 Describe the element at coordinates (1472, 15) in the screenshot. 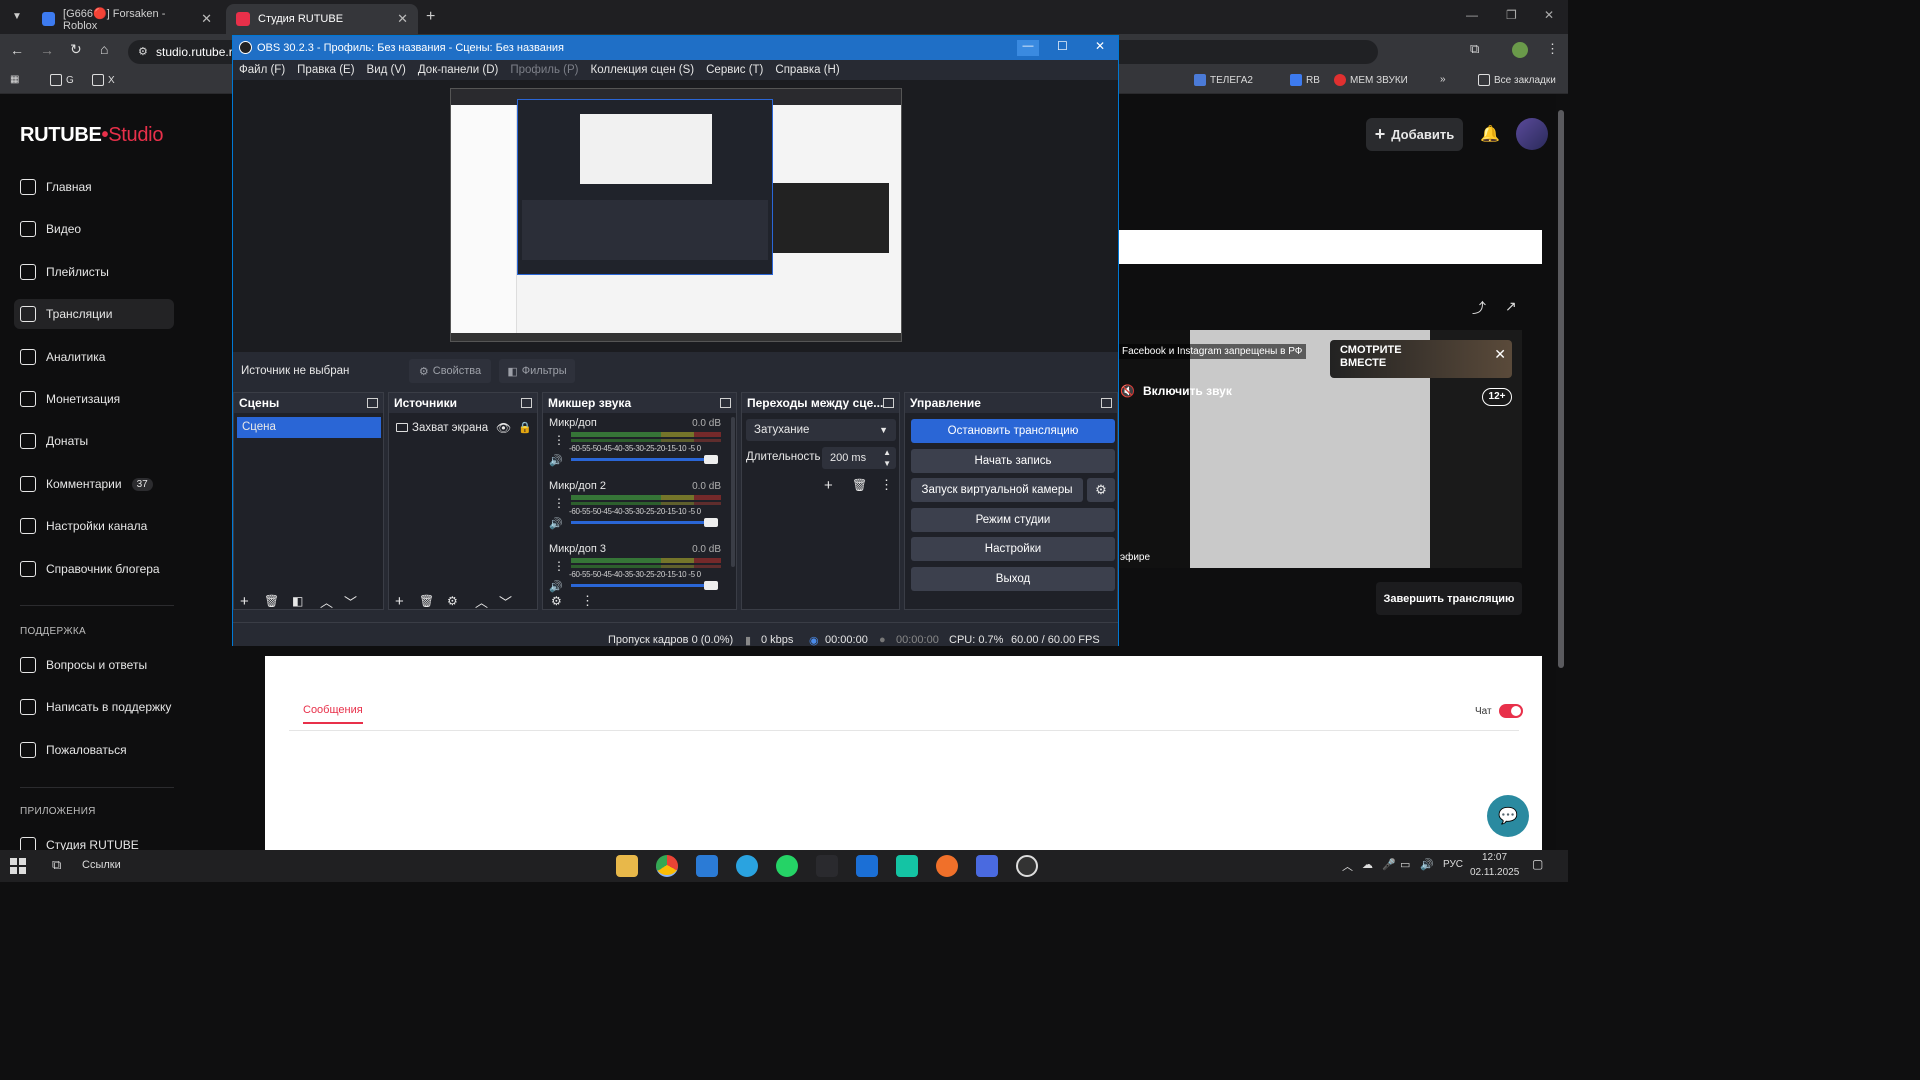

I see `window-minimize-button: —` at that location.